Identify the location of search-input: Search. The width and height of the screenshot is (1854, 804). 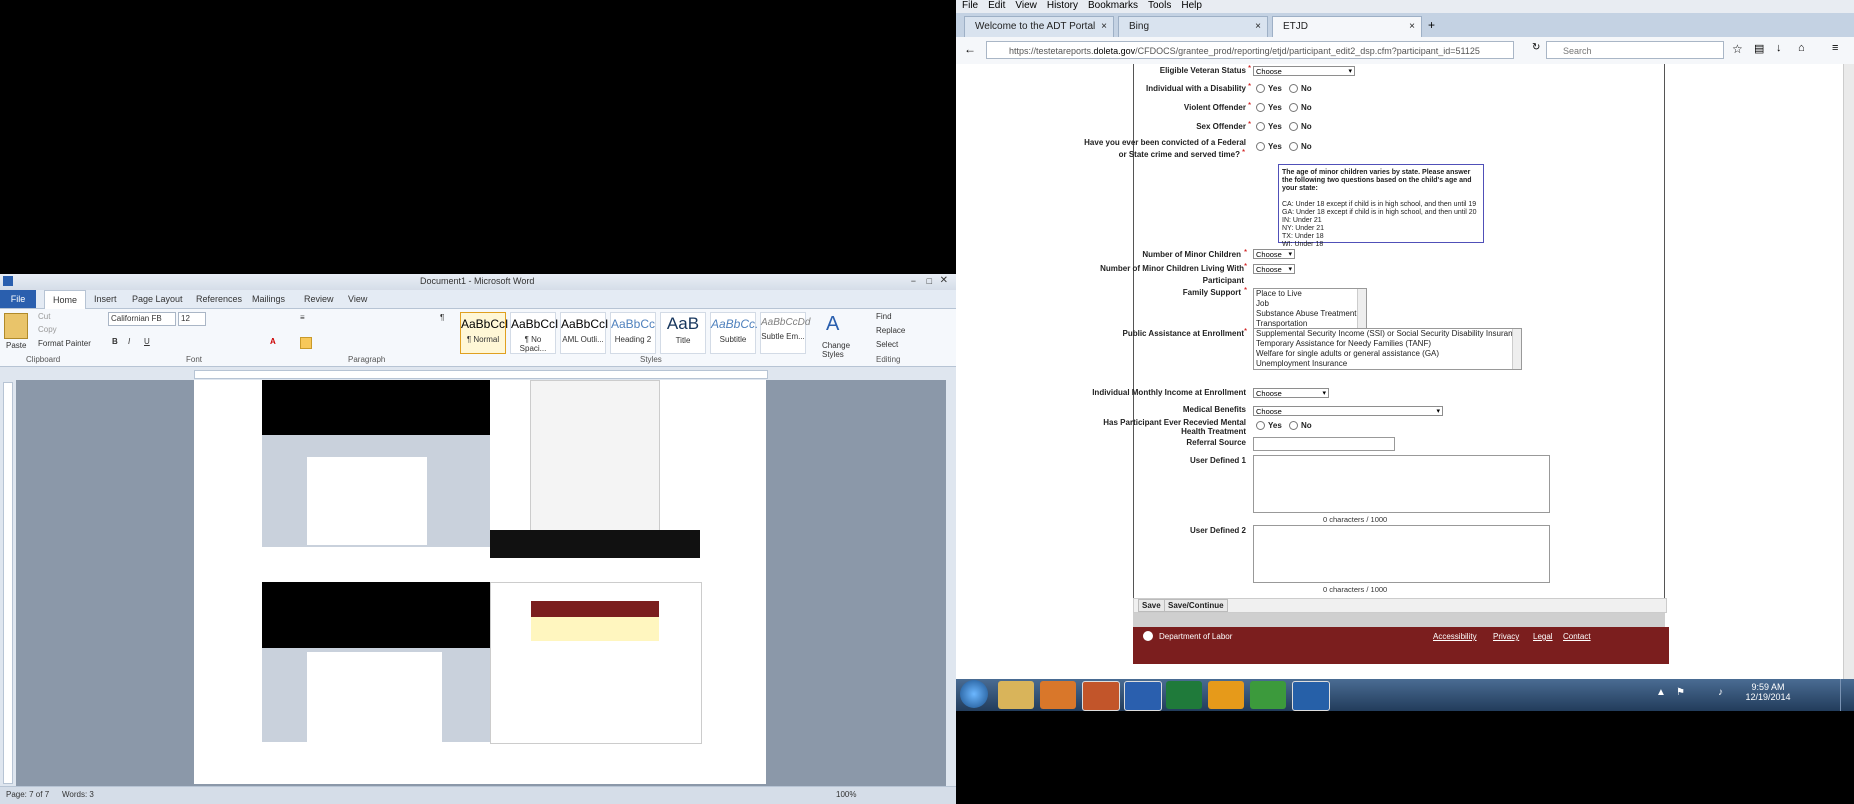
(1635, 50).